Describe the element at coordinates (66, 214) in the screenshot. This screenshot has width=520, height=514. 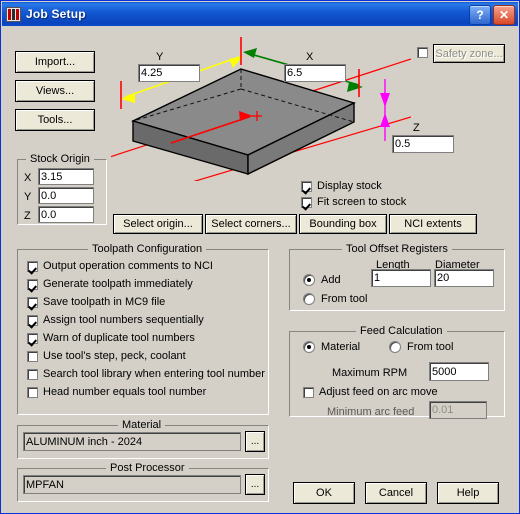
I see `stock-origin-z-input: 0.0` at that location.